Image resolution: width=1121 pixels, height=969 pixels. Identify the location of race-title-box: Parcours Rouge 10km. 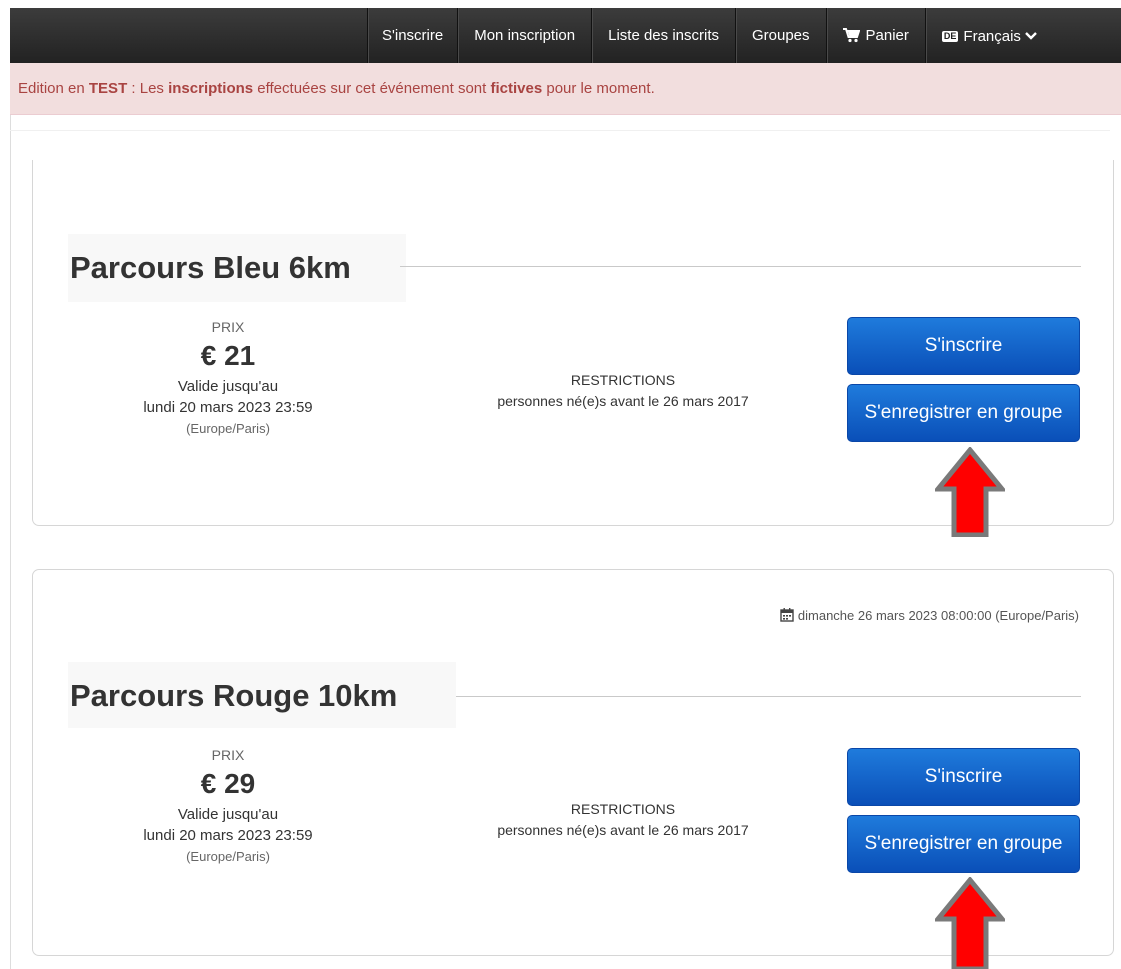
(262, 695).